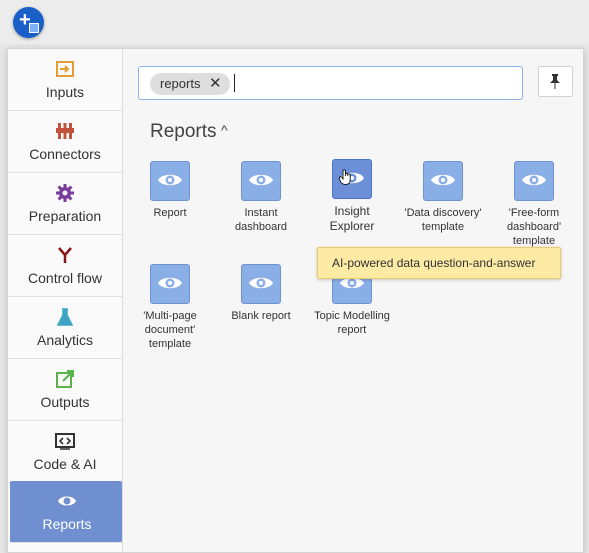  I want to click on connectors-icon, so click(65, 131).